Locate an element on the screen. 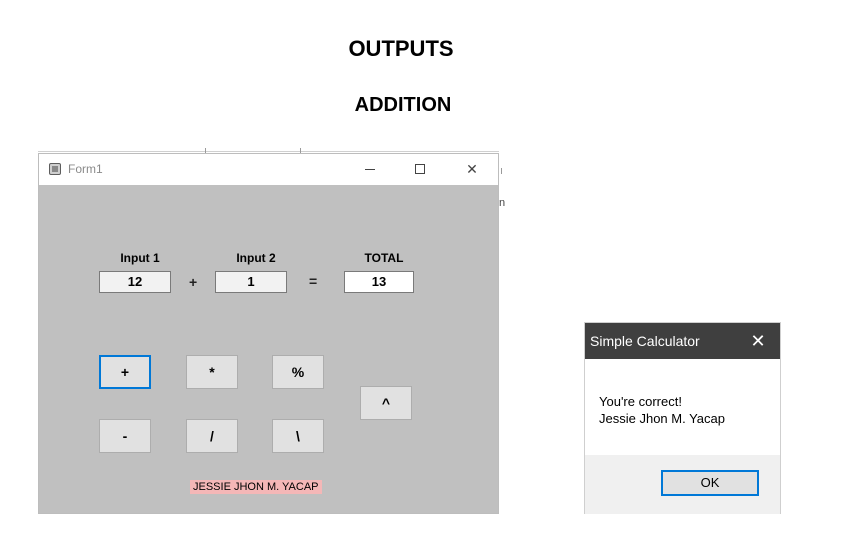  multiply-button: * is located at coordinates (212, 372).